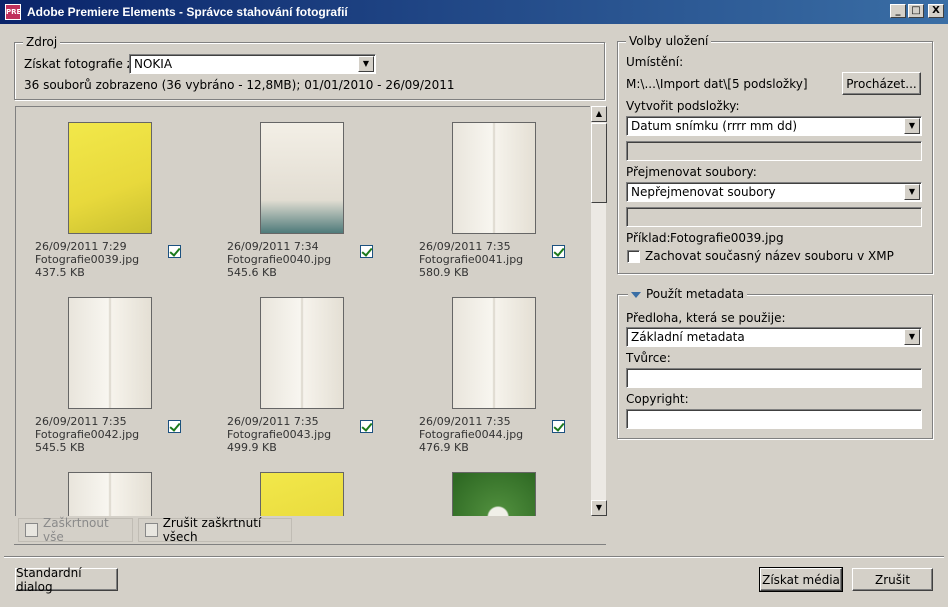  I want to click on cancel-button: Zrušit, so click(892, 579).